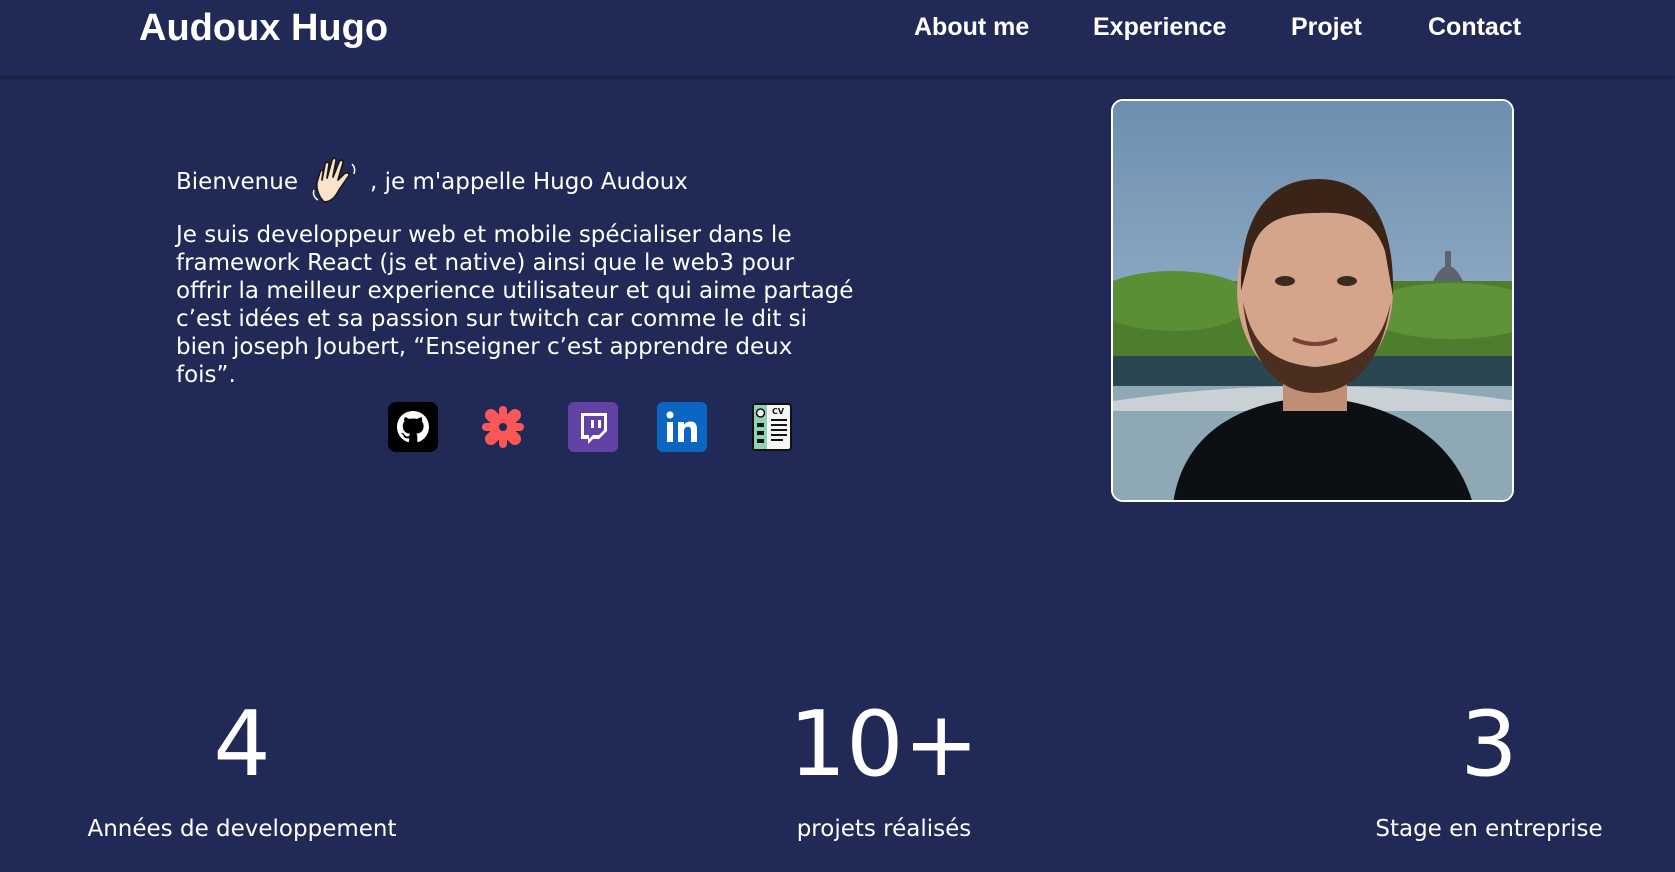 This screenshot has width=1675, height=872. I want to click on nav-contact: Contact, so click(1474, 27).